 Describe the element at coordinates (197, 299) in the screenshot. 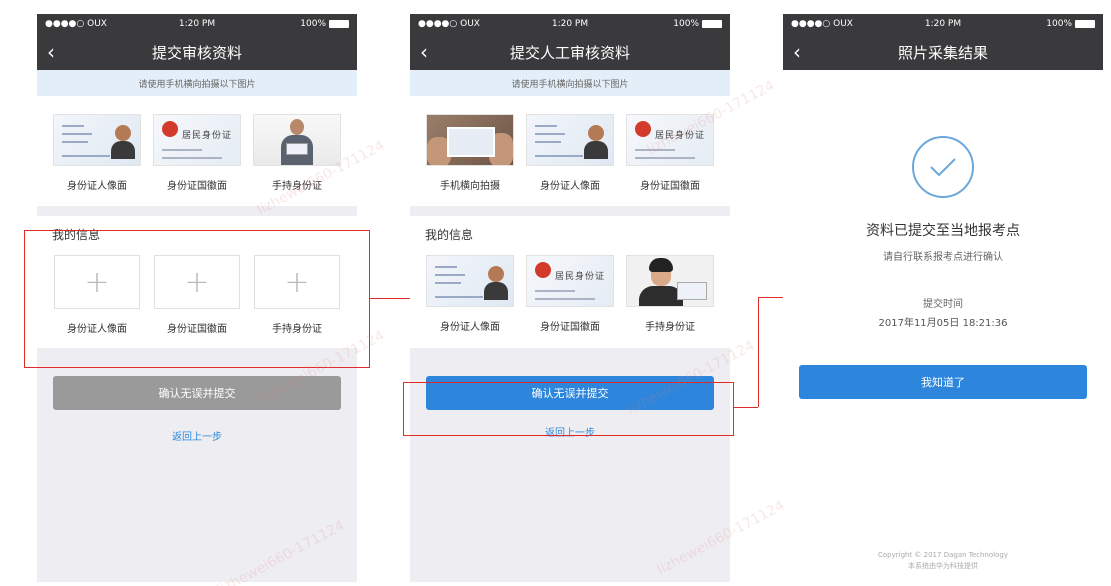

I see `annotation-box-my-info` at that location.